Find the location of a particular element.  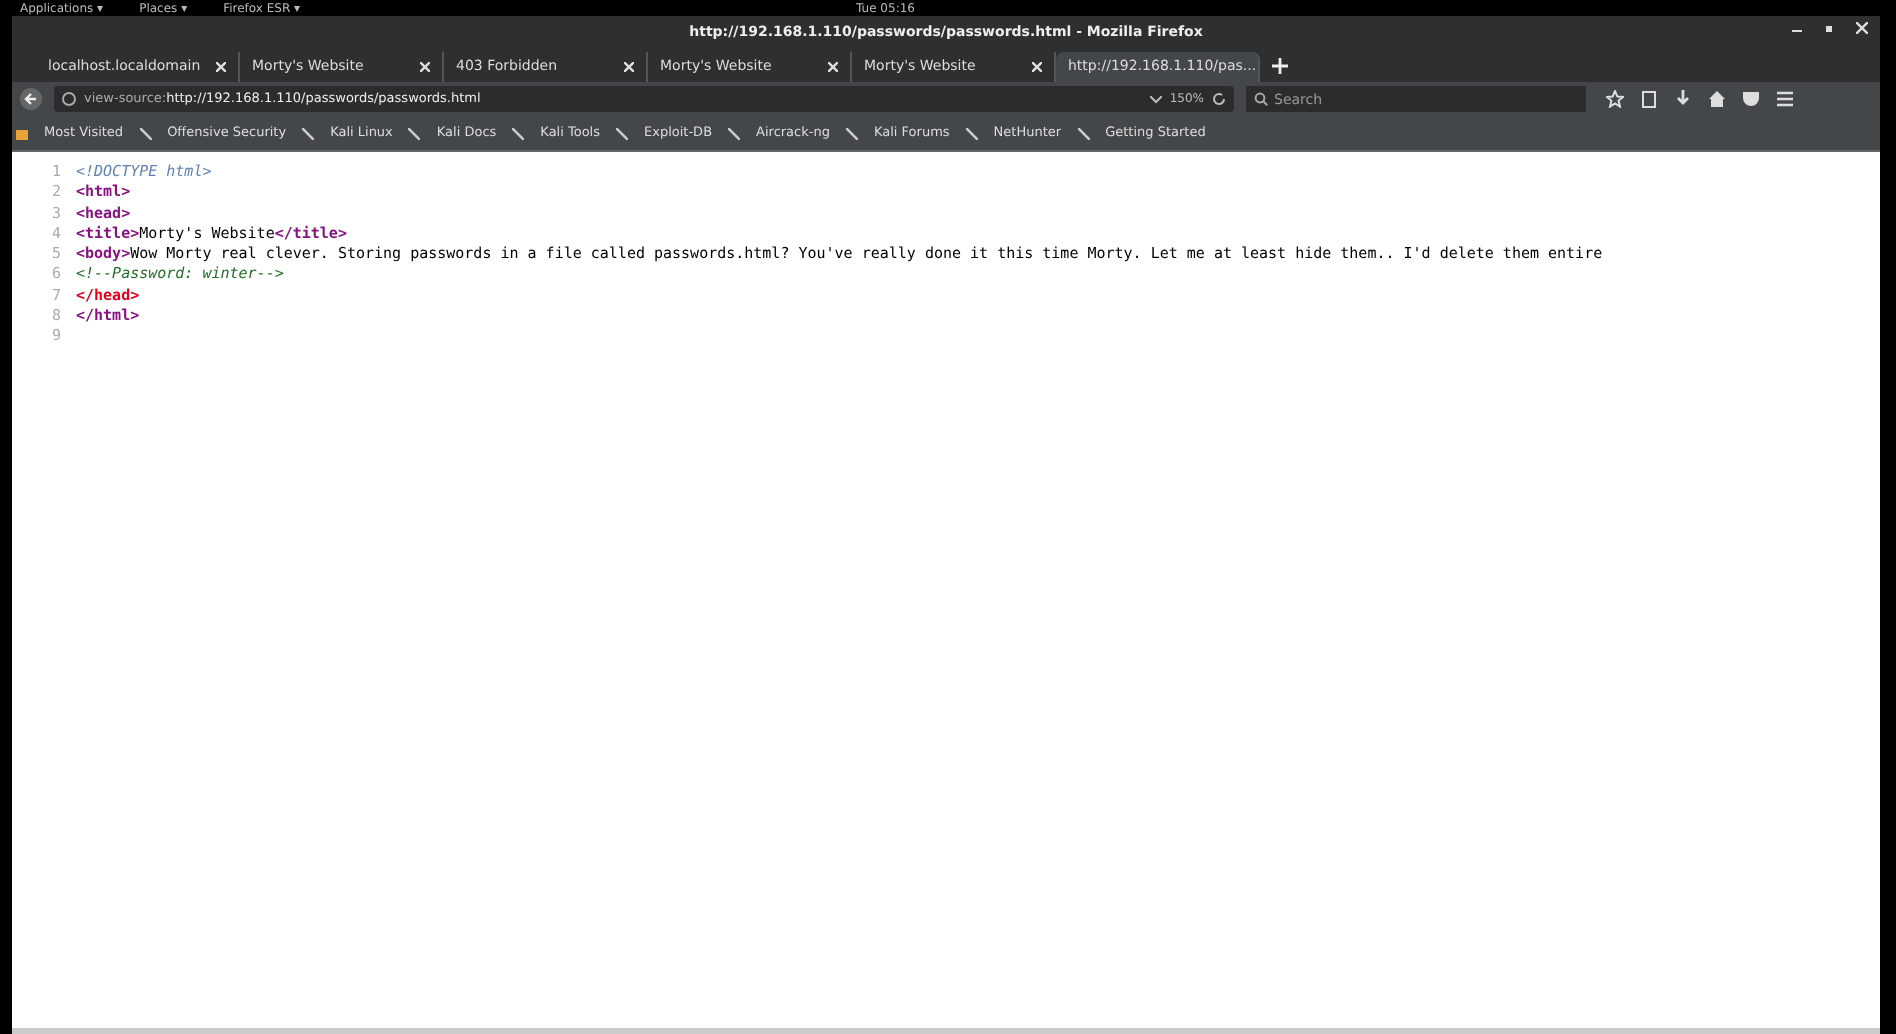

close-icon is located at coordinates (1862, 28).